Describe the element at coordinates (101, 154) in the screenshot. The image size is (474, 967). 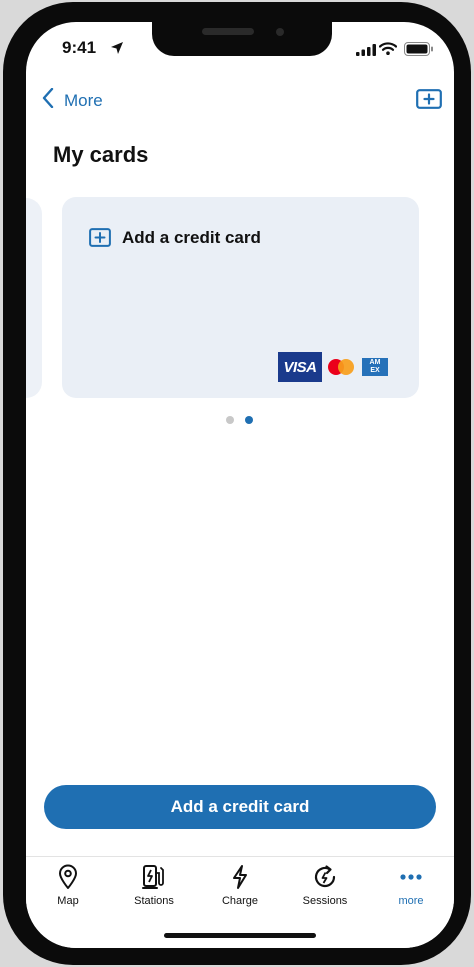
I see `page-title: My cards` at that location.